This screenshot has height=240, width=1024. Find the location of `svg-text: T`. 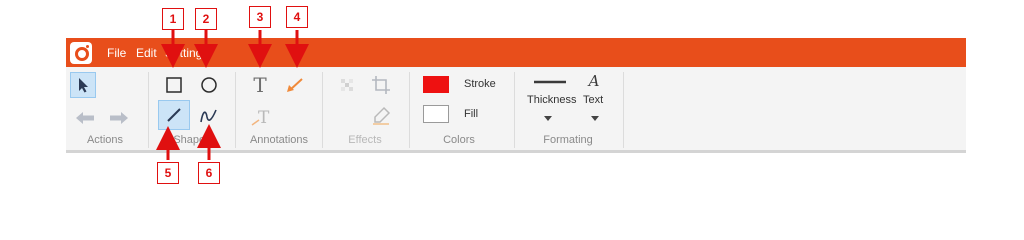

svg-text: T is located at coordinates (264, 117).